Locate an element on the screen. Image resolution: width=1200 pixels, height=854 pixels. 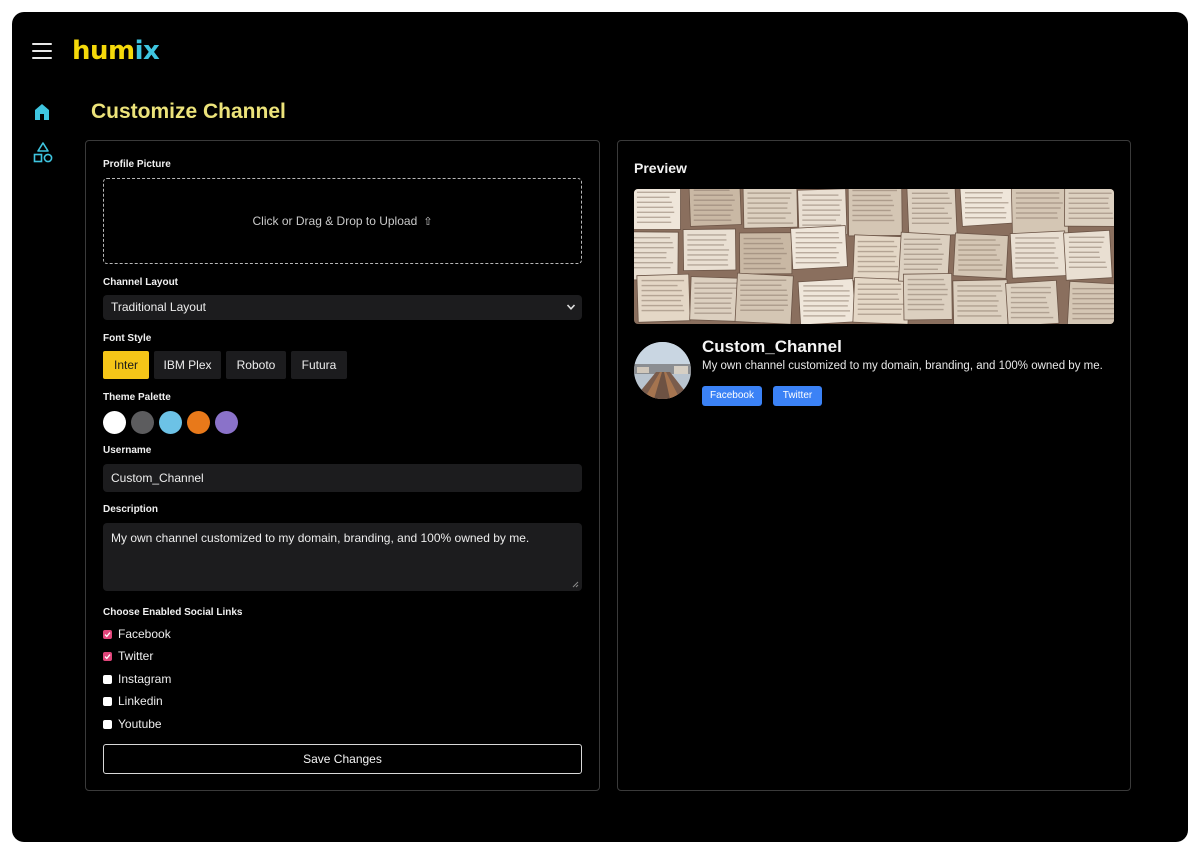
humix-logo: humix is located at coordinates (116, 51).